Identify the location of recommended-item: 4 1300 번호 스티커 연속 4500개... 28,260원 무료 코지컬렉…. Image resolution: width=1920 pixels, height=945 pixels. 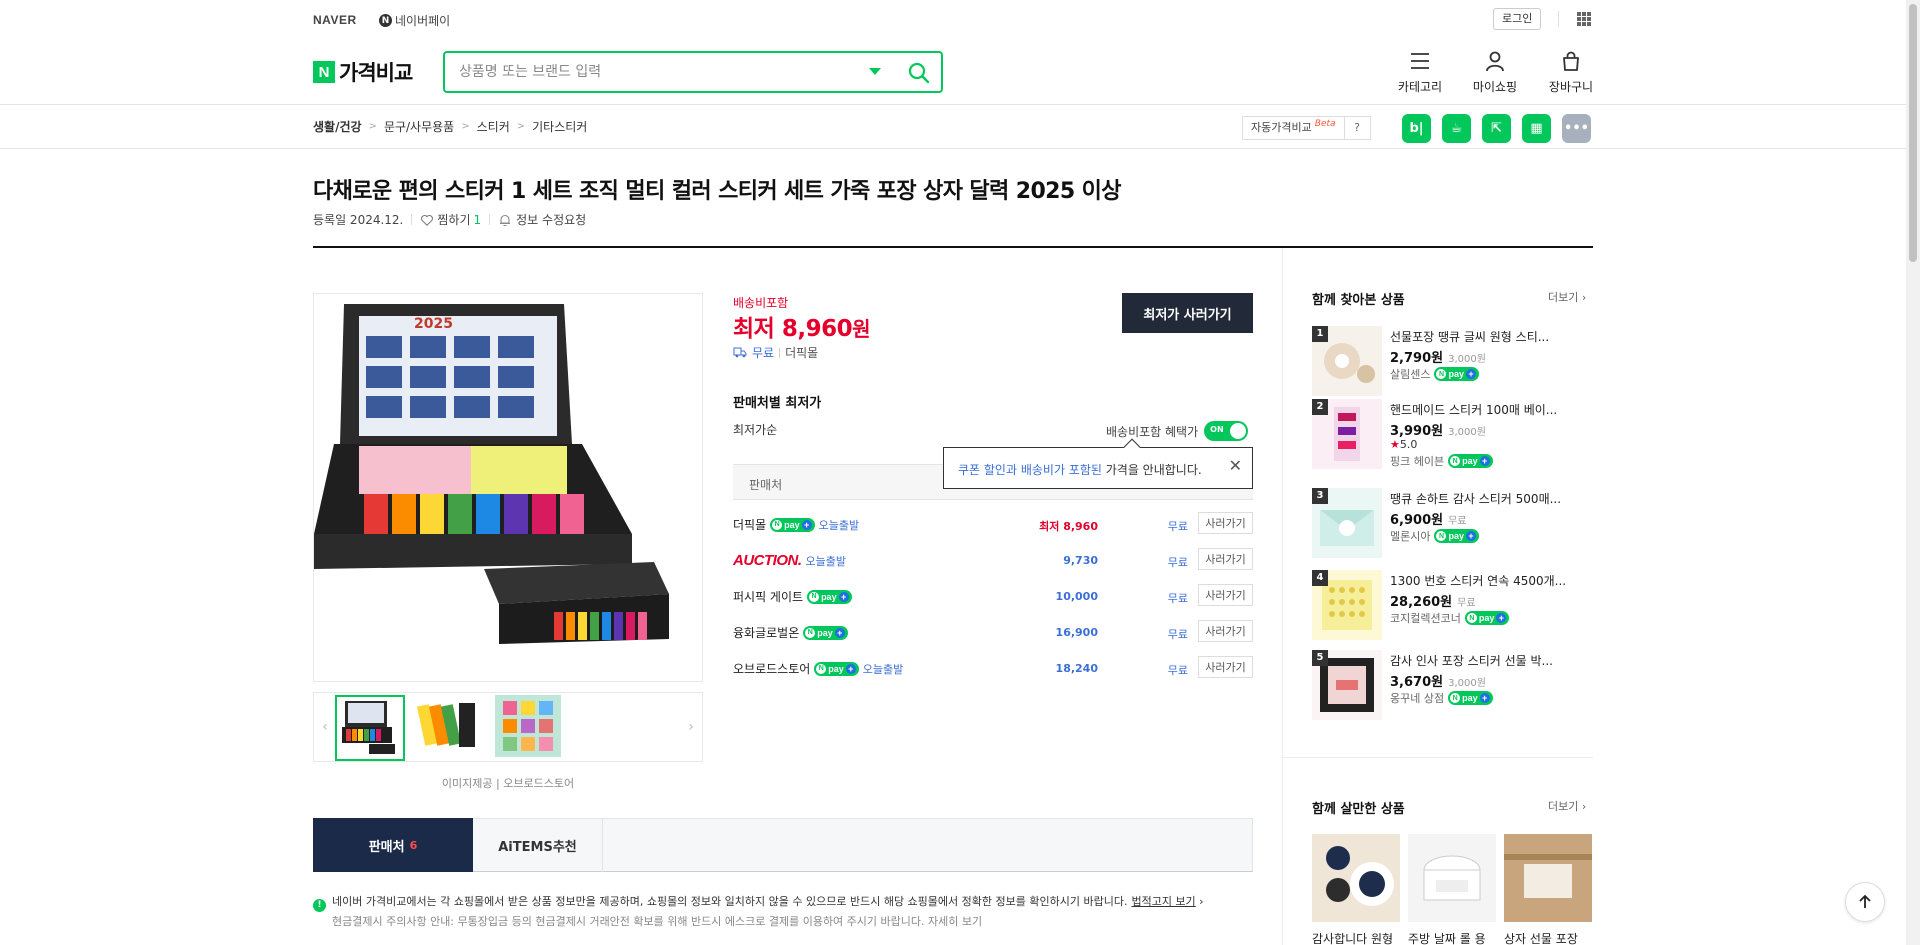
(1457, 605).